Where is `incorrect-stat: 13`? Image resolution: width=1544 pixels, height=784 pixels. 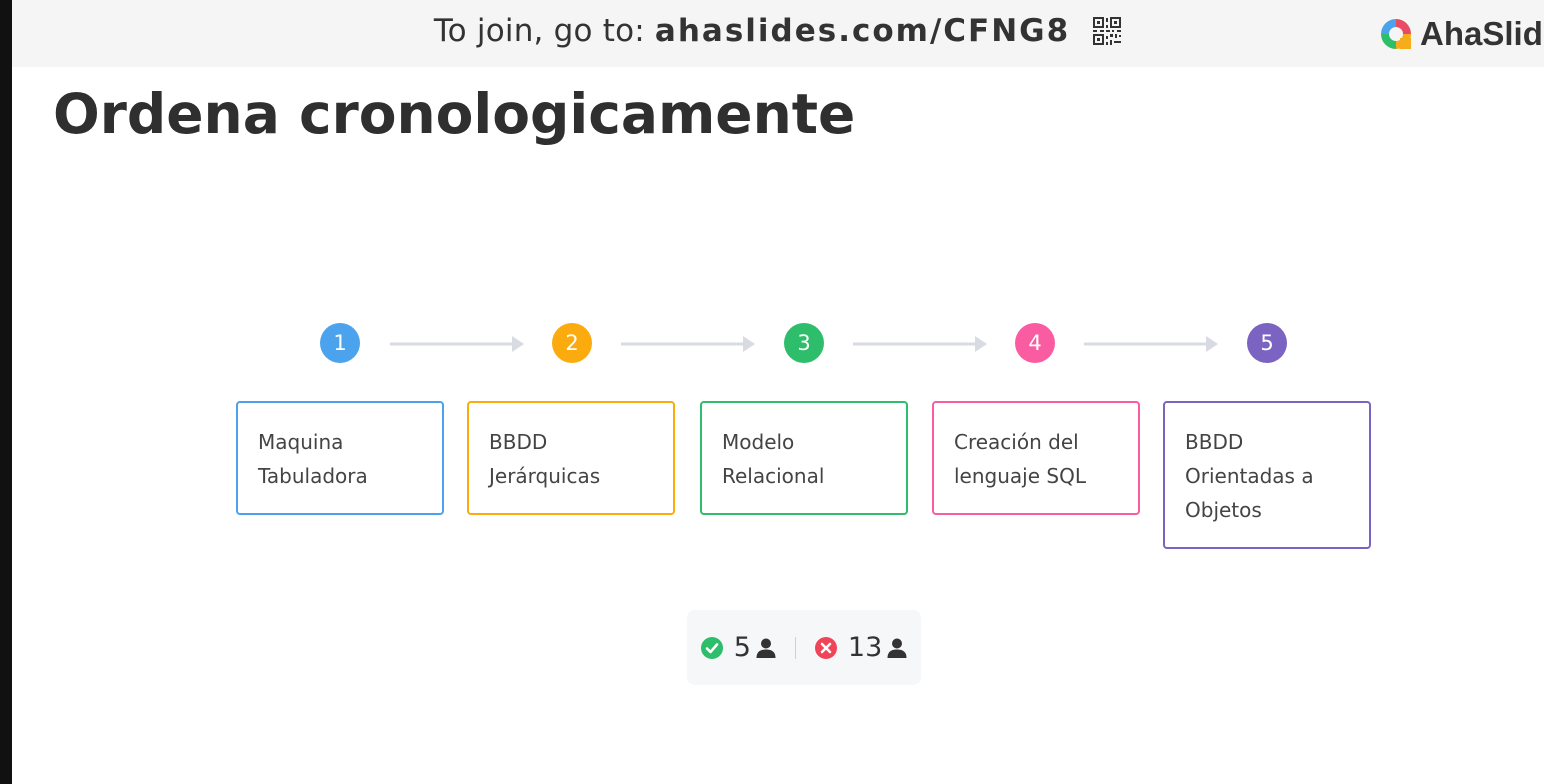
incorrect-stat: 13 is located at coordinates (861, 647).